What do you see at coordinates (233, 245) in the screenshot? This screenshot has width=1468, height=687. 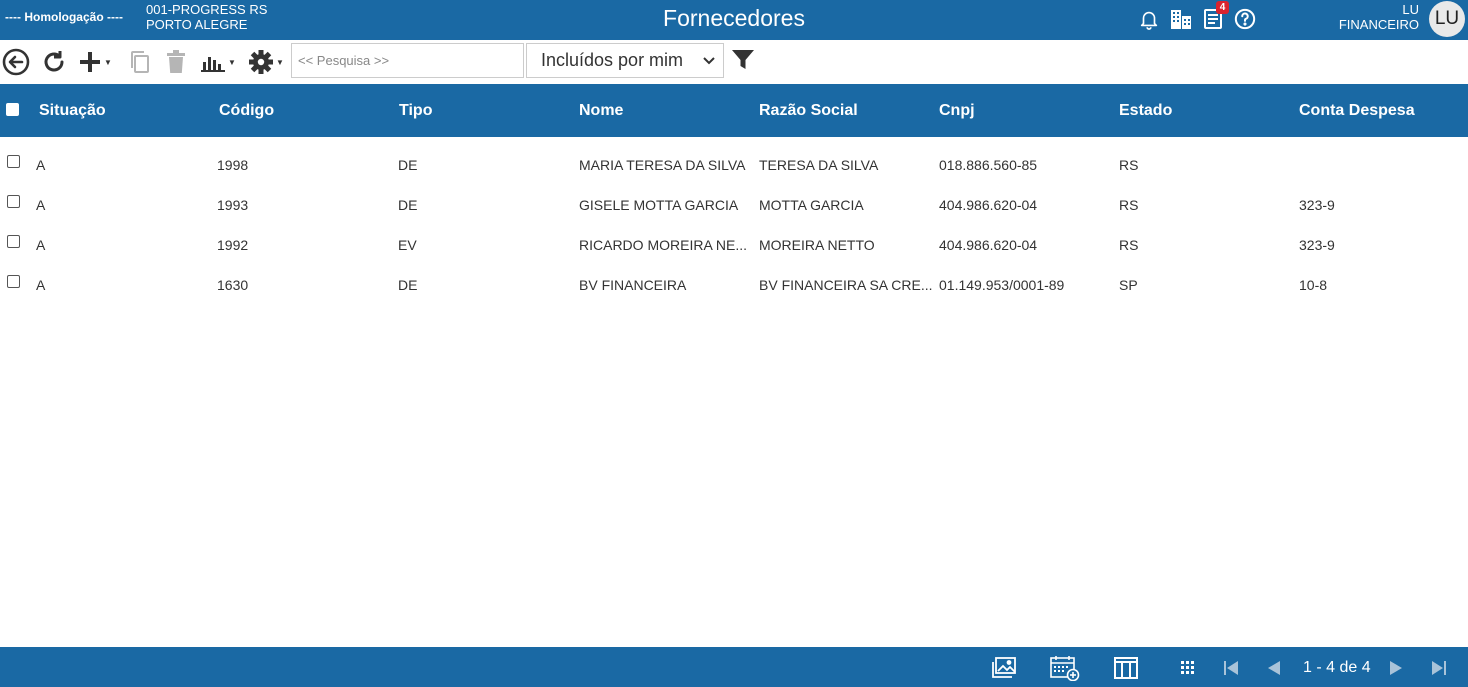 I see `cell-codigo: 1992` at bounding box center [233, 245].